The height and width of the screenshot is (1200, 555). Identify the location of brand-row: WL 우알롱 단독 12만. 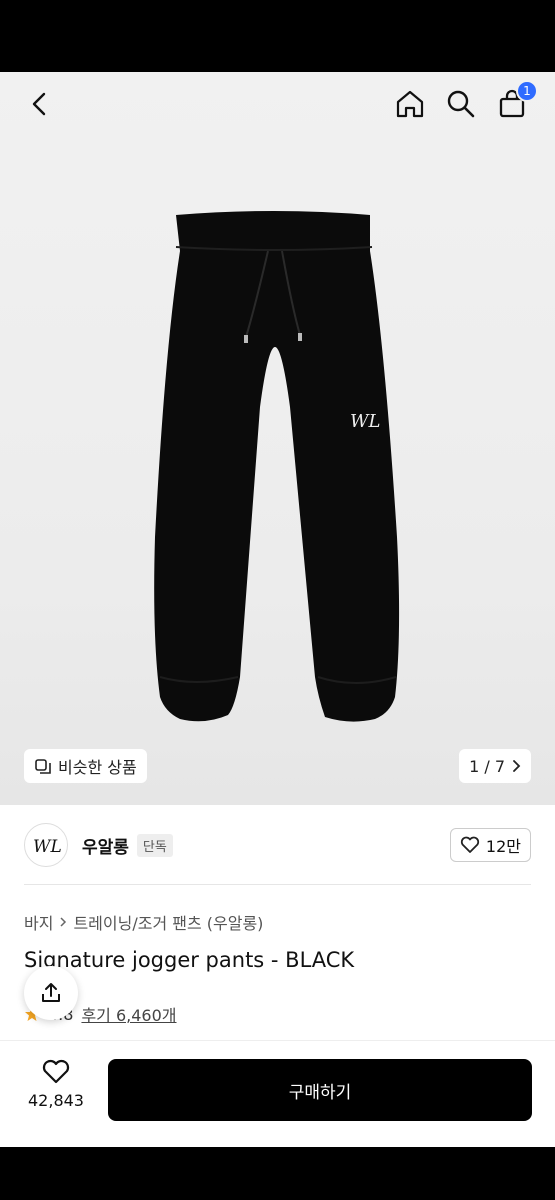
(277, 845).